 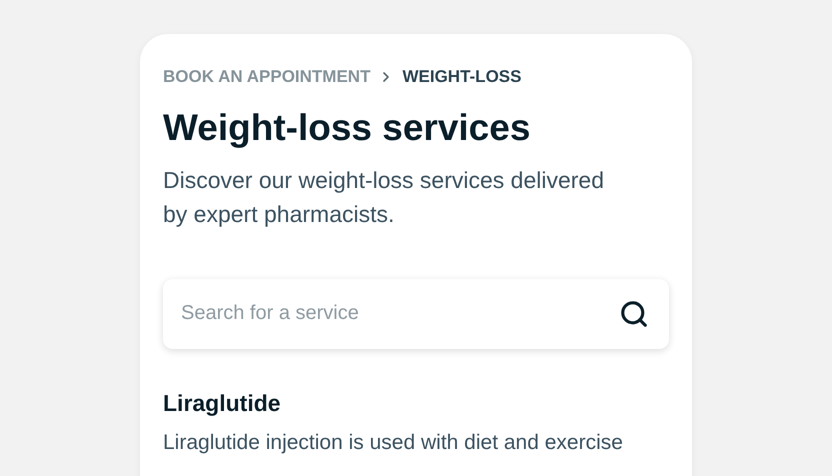 What do you see at coordinates (266, 77) in the screenshot?
I see `breadcrumb-link: BOOK AN APPOINTMENT` at bounding box center [266, 77].